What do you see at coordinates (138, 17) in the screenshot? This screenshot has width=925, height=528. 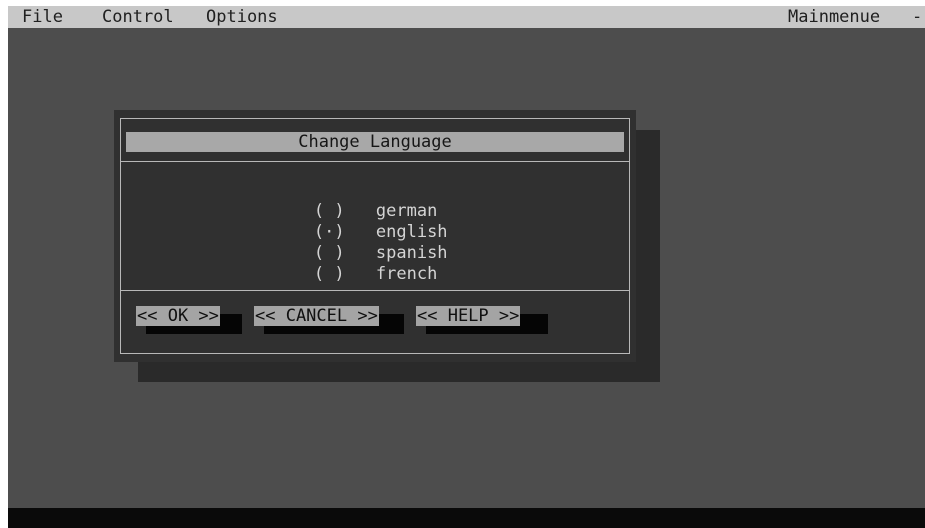 I see `menu-control: Control` at bounding box center [138, 17].